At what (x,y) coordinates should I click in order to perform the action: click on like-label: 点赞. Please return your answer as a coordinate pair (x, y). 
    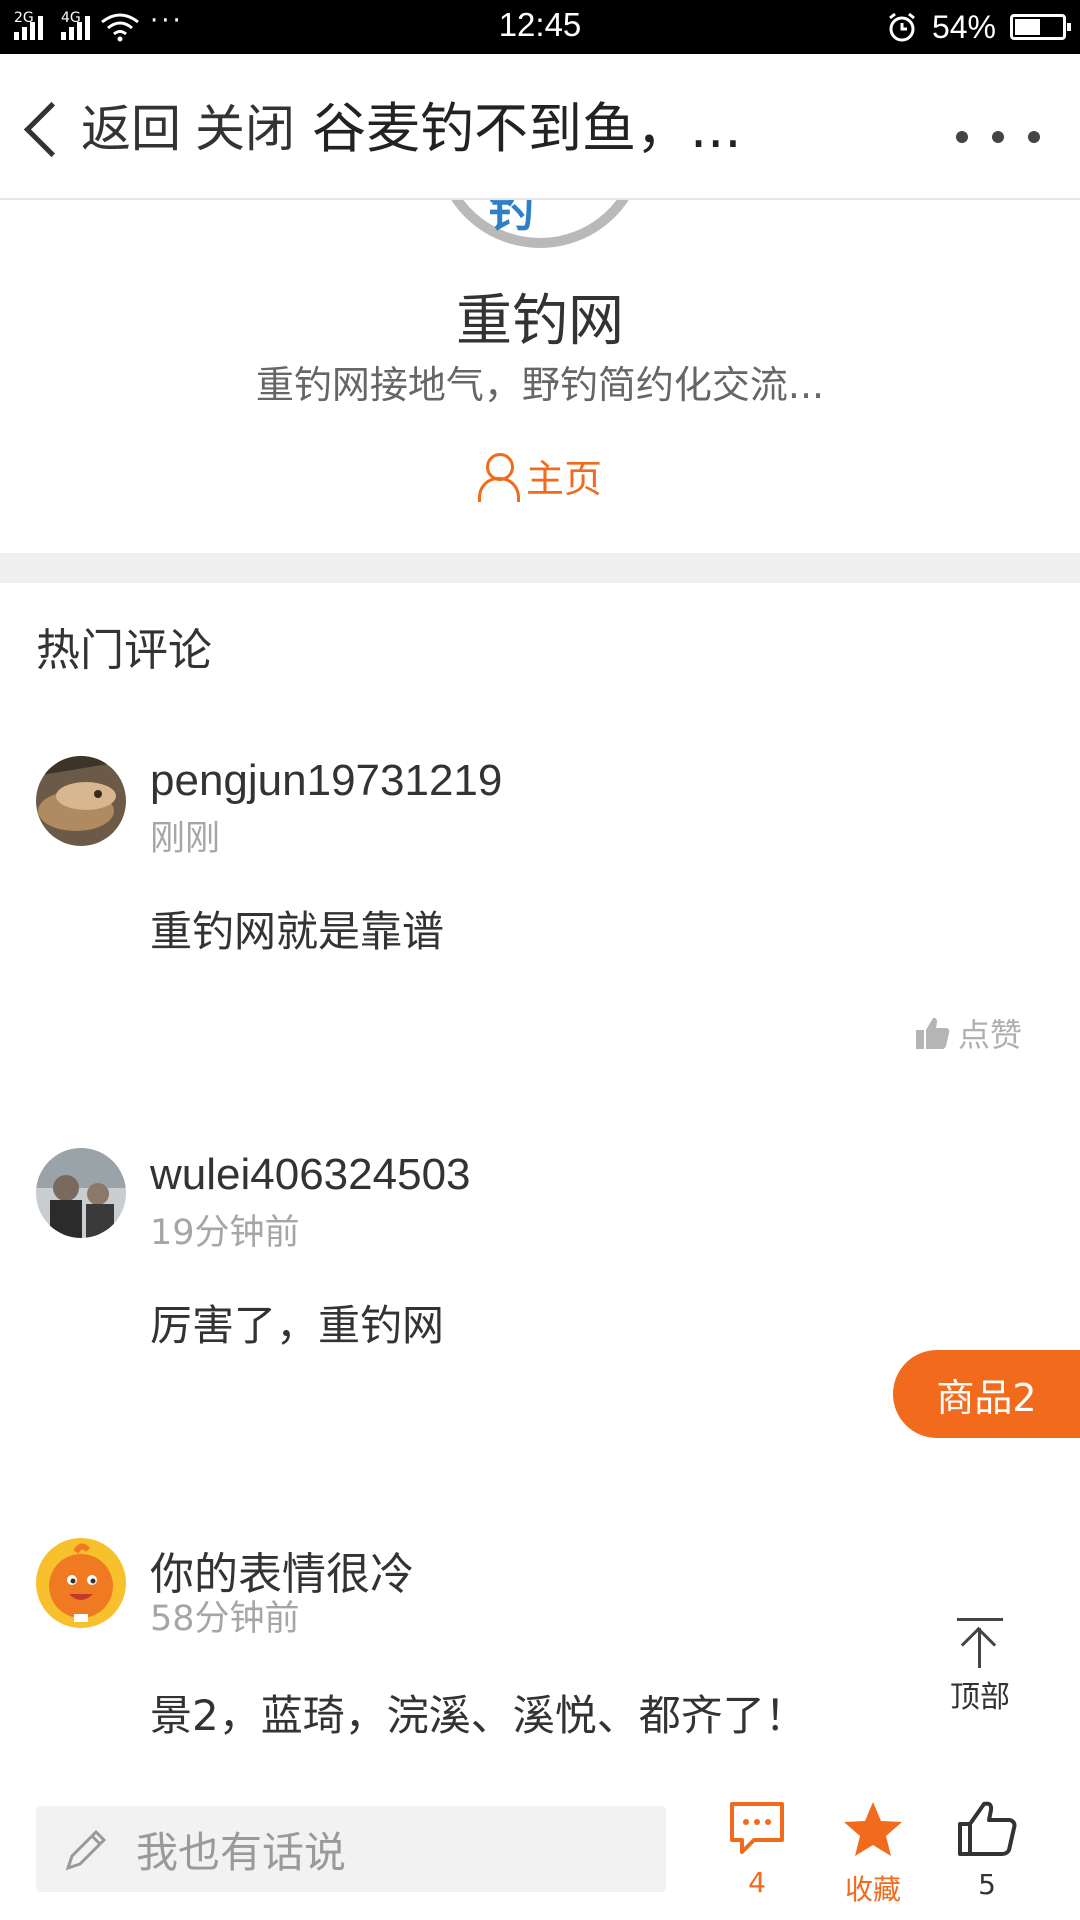
    Looking at the image, I should click on (990, 1035).